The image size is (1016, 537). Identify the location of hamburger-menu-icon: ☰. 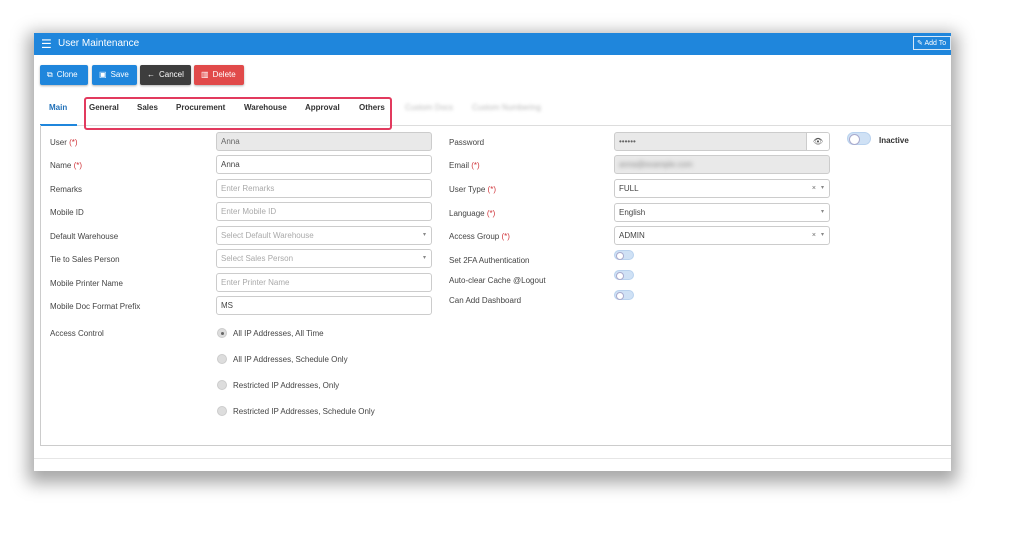
(46, 44).